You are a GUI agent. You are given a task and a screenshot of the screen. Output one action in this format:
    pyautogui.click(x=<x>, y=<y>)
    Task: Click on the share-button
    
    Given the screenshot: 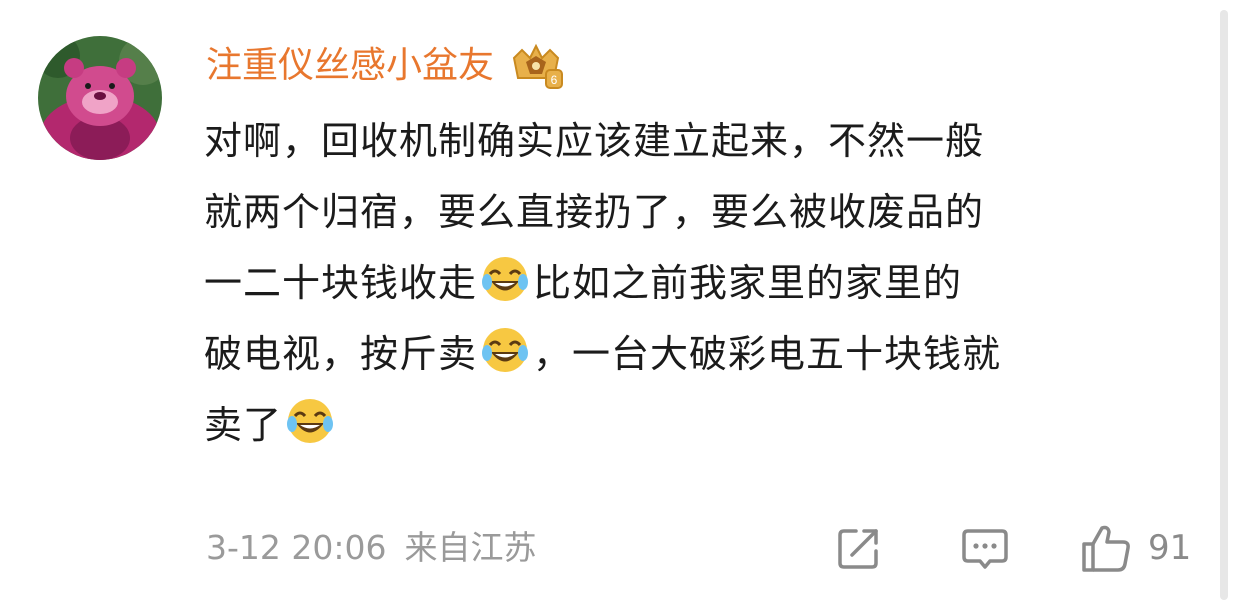 What is the action you would take?
    pyautogui.click(x=859, y=548)
    